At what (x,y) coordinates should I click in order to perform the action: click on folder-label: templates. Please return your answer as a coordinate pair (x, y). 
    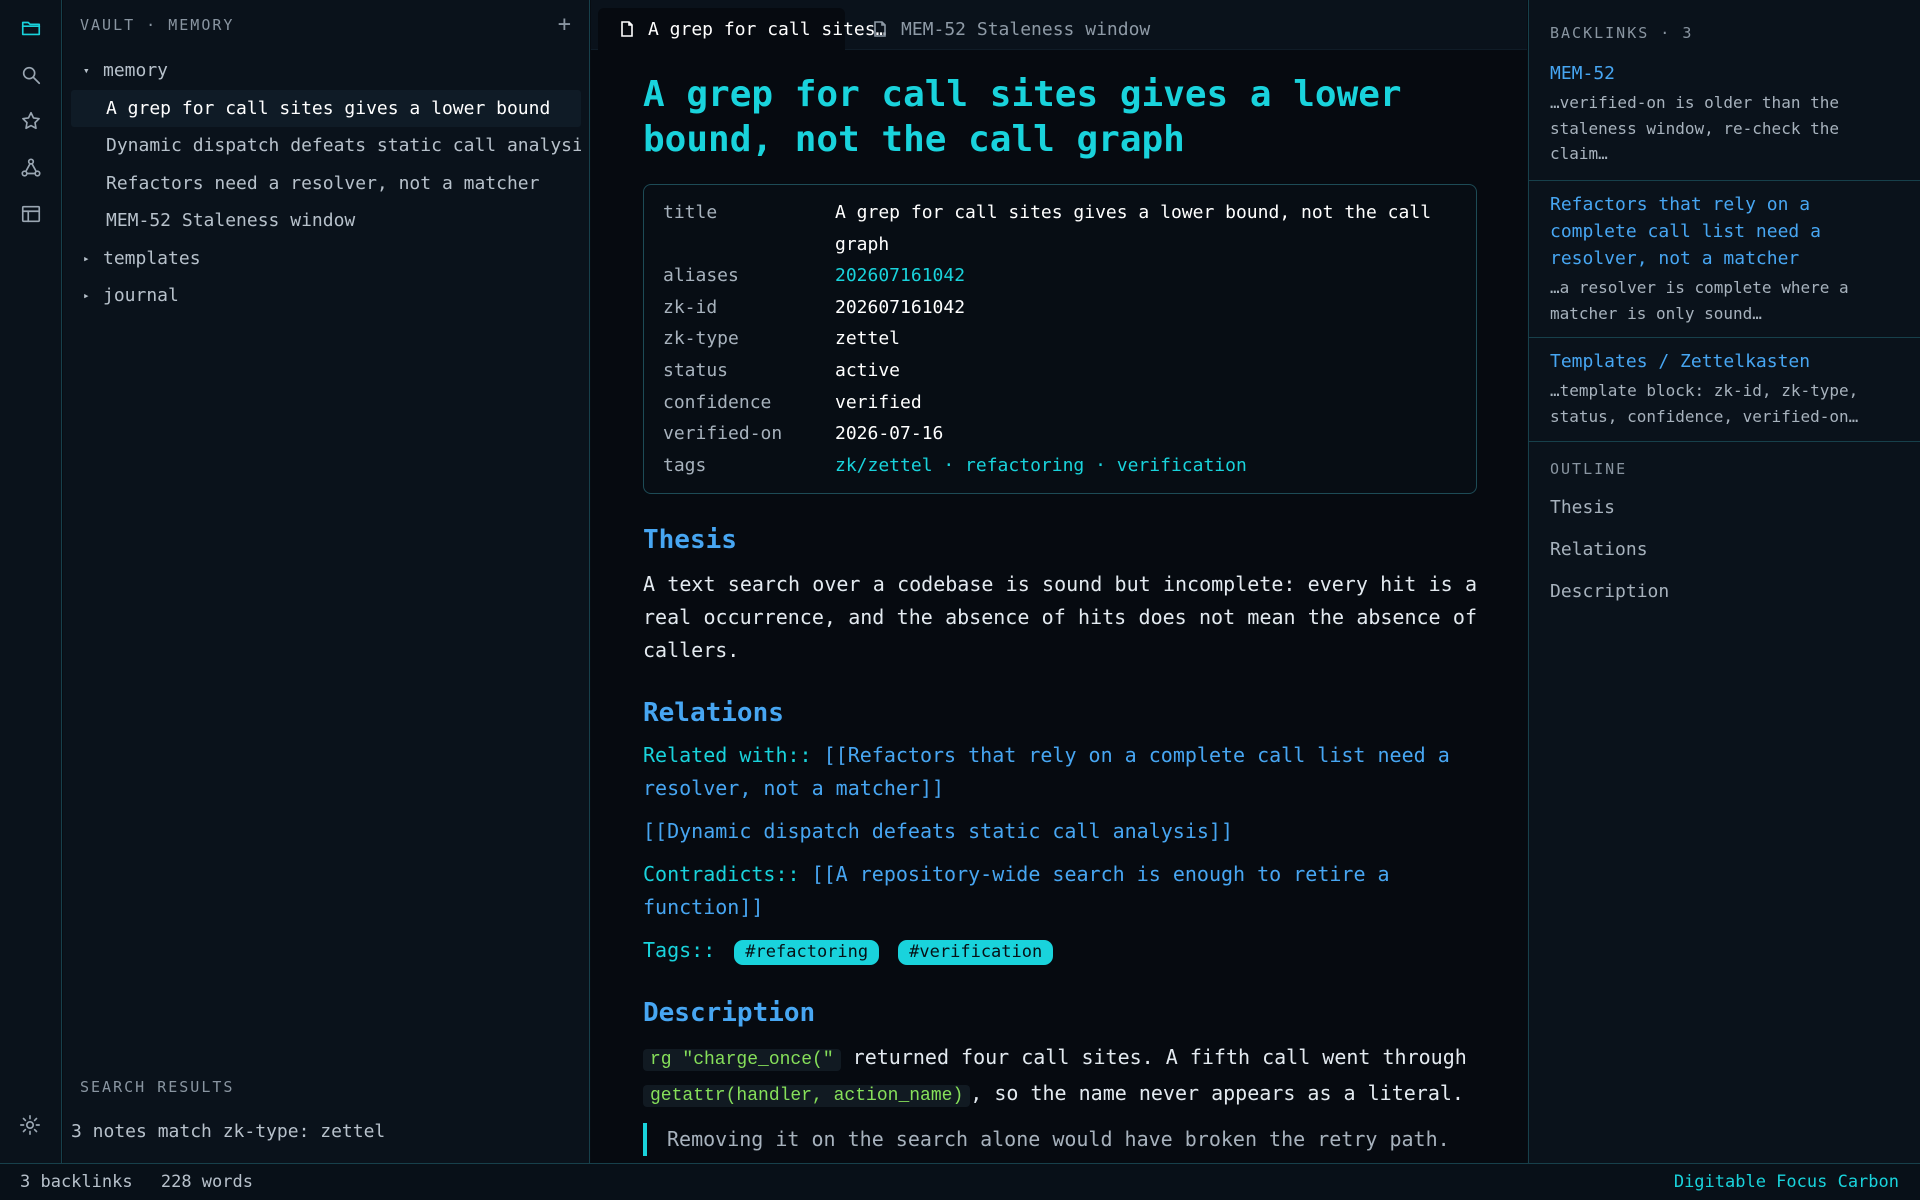
    Looking at the image, I should click on (152, 258).